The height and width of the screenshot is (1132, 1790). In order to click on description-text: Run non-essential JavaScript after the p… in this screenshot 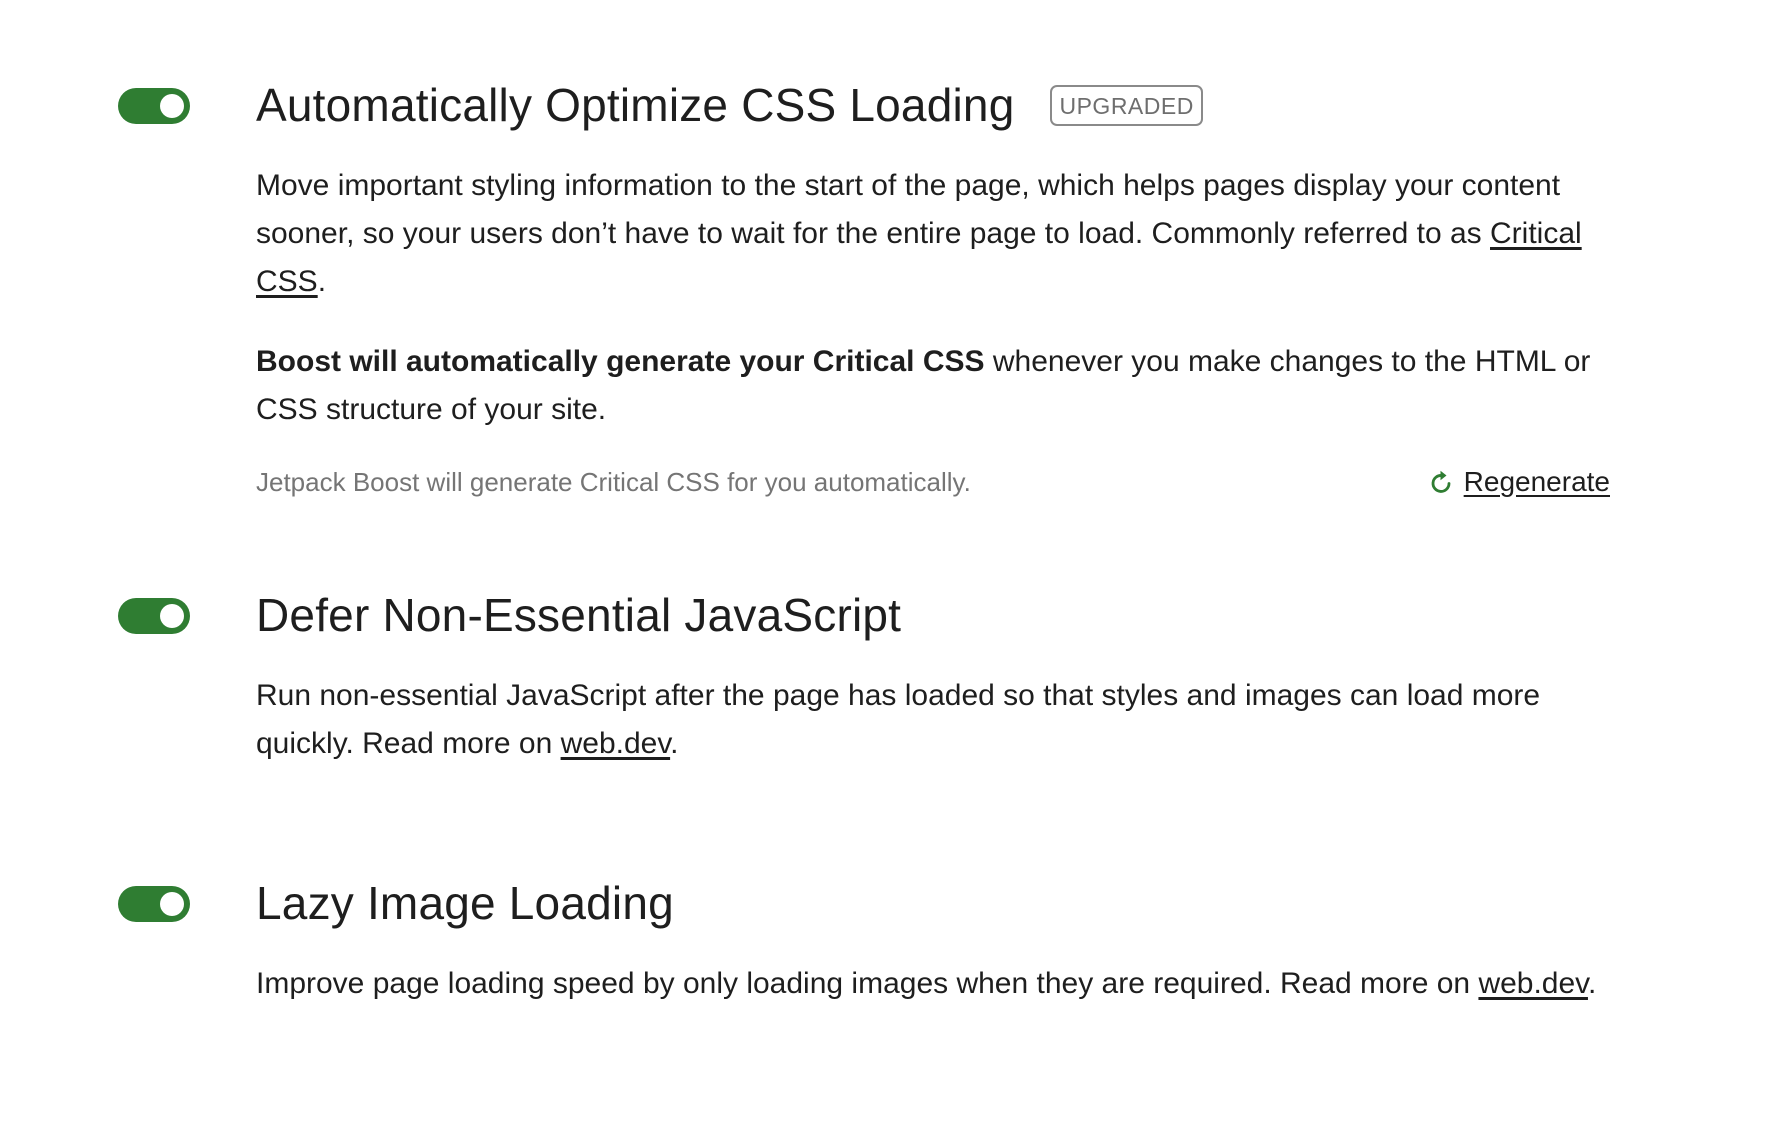, I will do `click(898, 719)`.